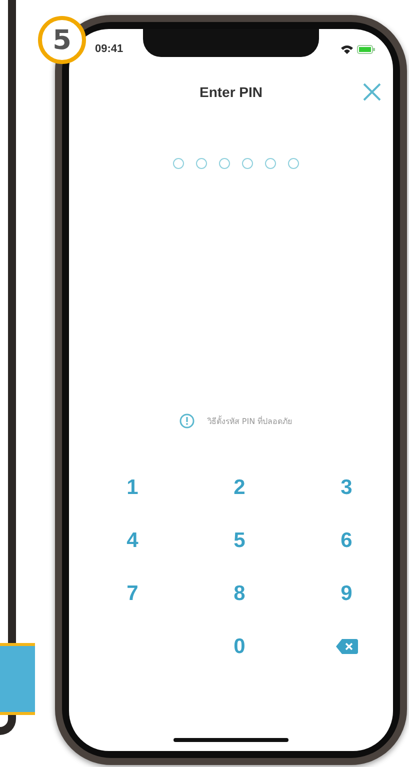  Describe the element at coordinates (250, 421) in the screenshot. I see `pin-hint-text: วิธีตั้งรหัส PIN ที่ปลอดภัย` at that location.